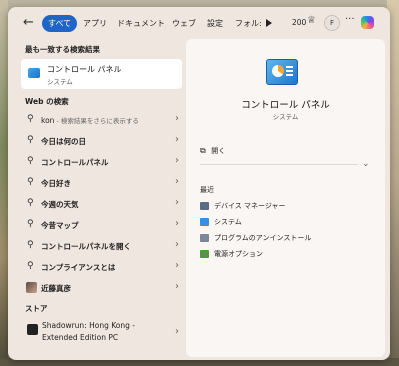  I want to click on store-item-title-line2: Extended Edition PC, so click(80, 337).